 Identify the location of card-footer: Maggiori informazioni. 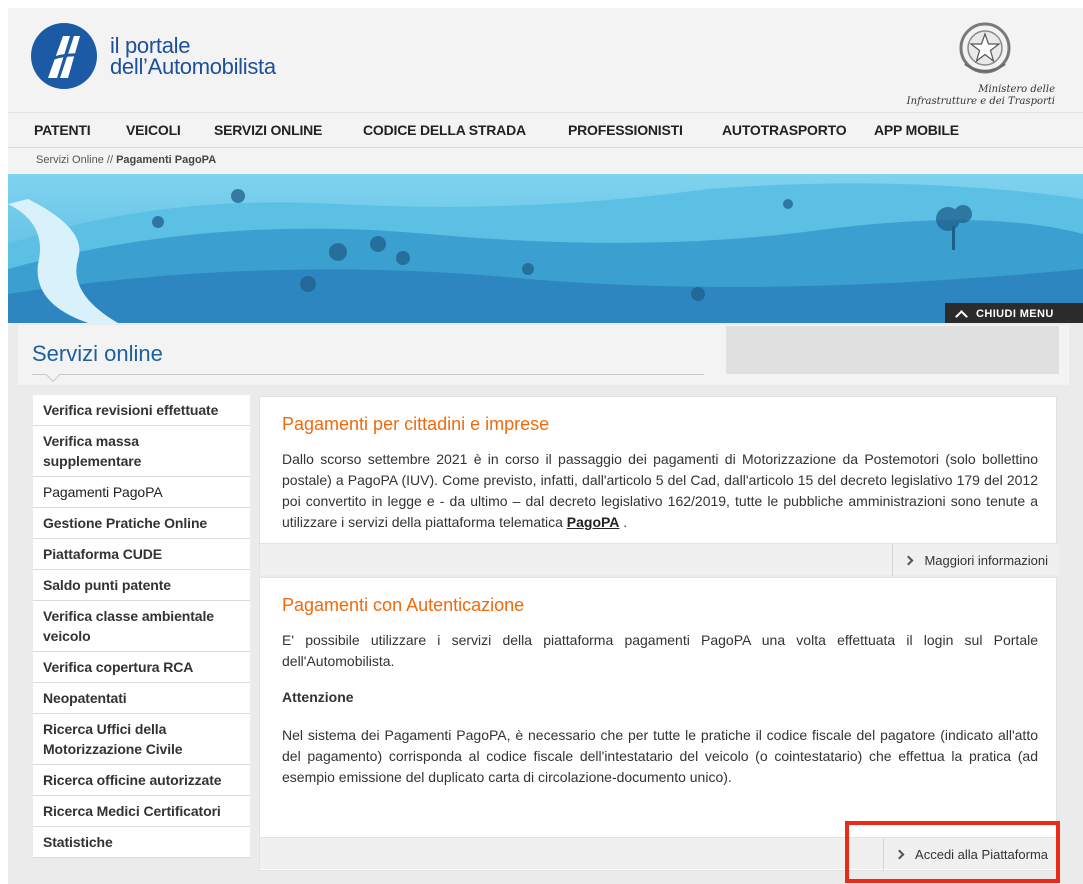
(659, 559).